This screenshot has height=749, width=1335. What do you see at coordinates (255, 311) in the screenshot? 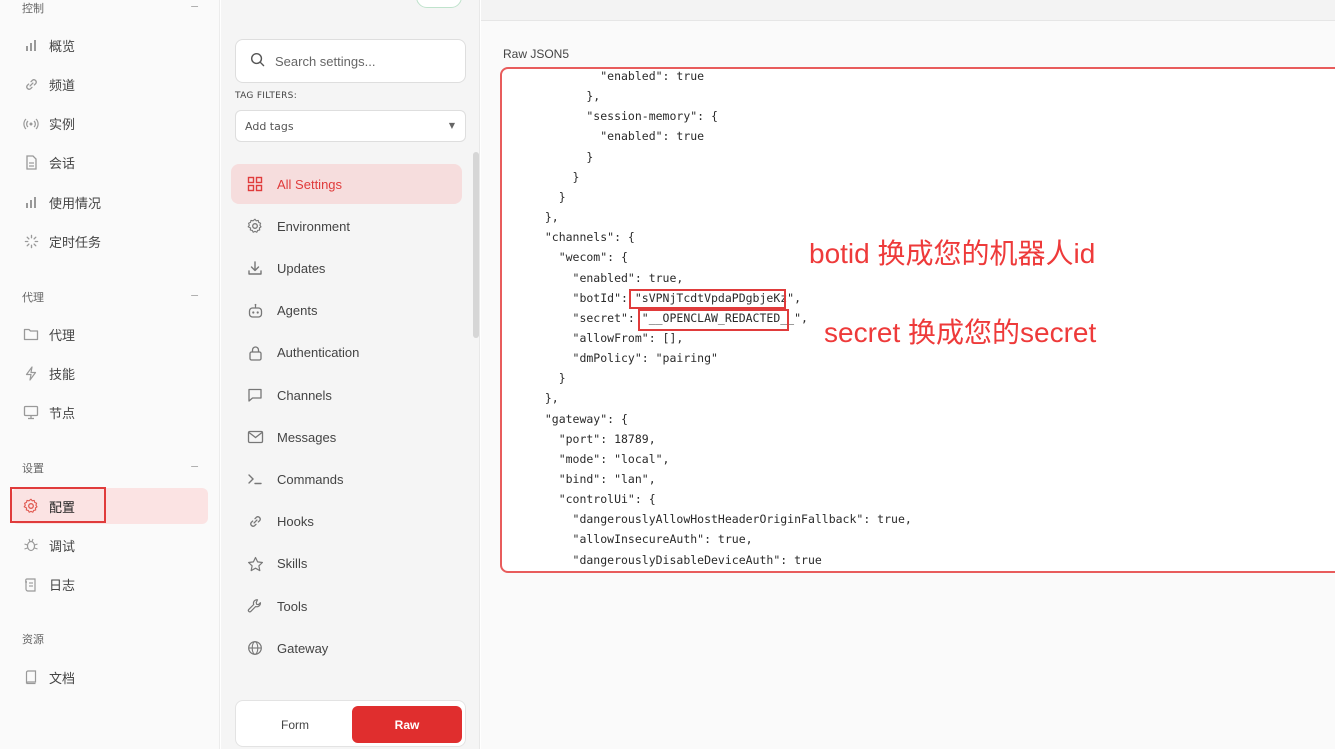
I see `robot-icon` at bounding box center [255, 311].